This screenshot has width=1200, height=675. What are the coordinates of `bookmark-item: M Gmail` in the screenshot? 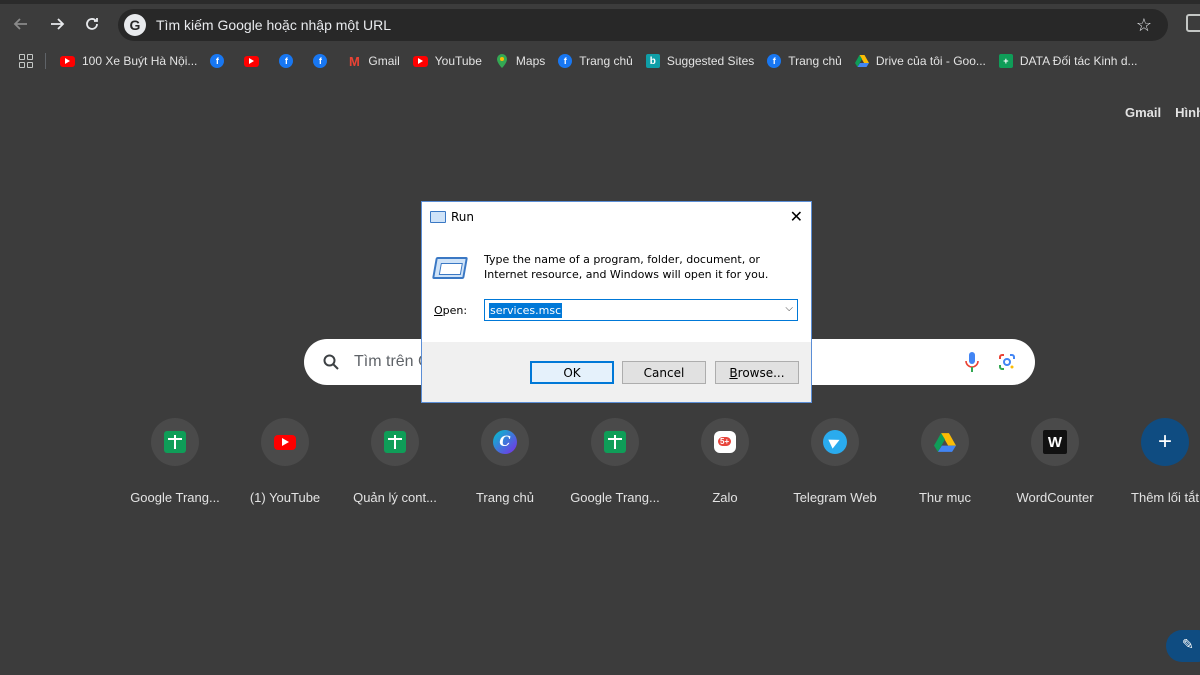 It's located at (373, 61).